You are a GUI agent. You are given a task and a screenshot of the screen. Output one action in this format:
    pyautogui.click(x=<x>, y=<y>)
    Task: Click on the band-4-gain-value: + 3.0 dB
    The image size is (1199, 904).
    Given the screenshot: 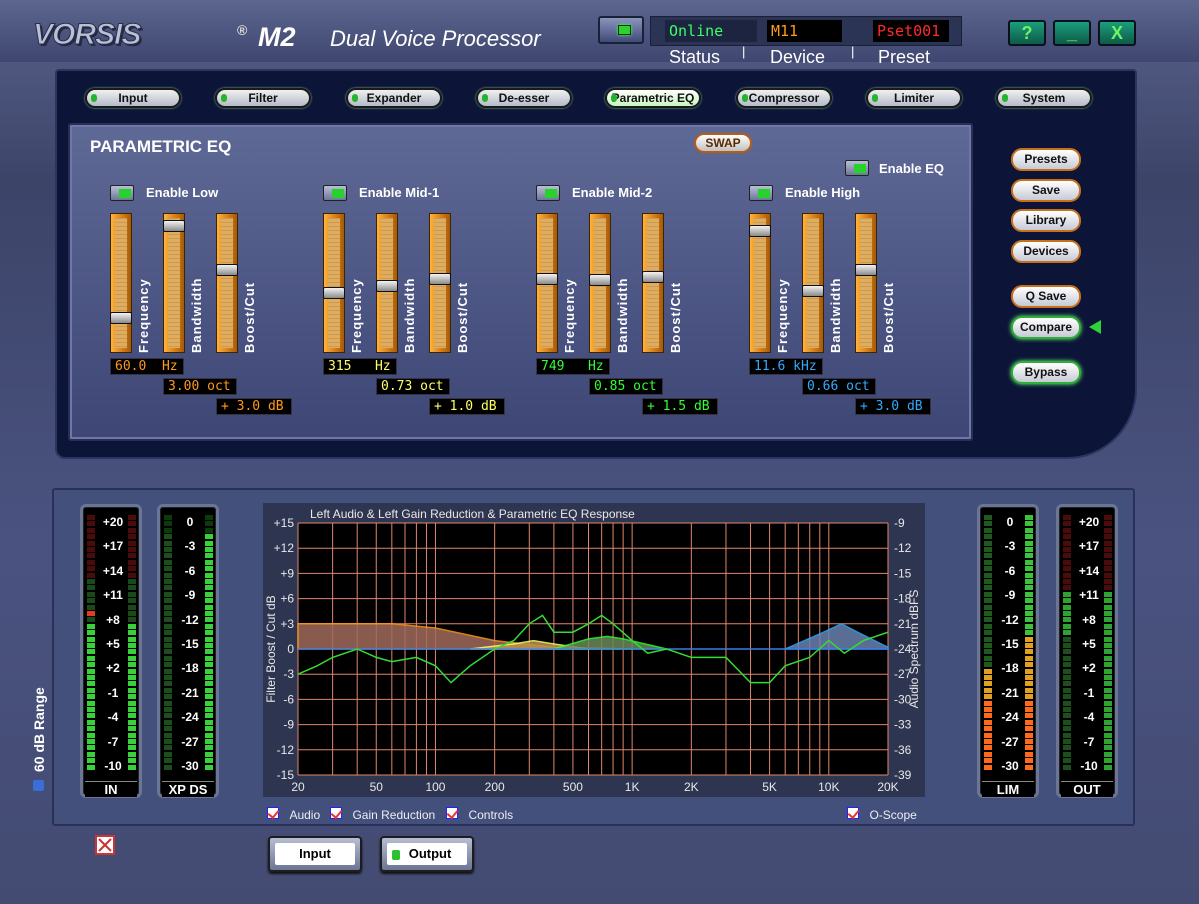 What is the action you would take?
    pyautogui.click(x=893, y=406)
    